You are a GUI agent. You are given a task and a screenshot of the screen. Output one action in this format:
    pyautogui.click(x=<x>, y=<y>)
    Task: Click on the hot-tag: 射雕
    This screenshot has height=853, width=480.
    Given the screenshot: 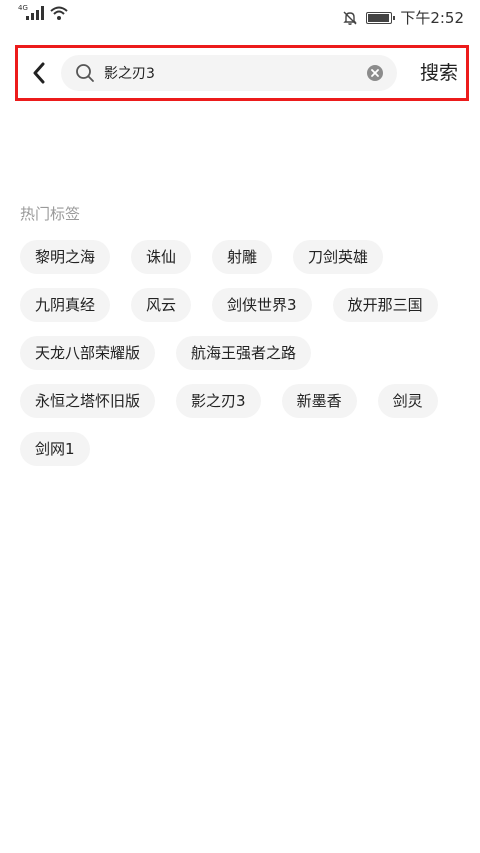 What is the action you would take?
    pyautogui.click(x=242, y=257)
    